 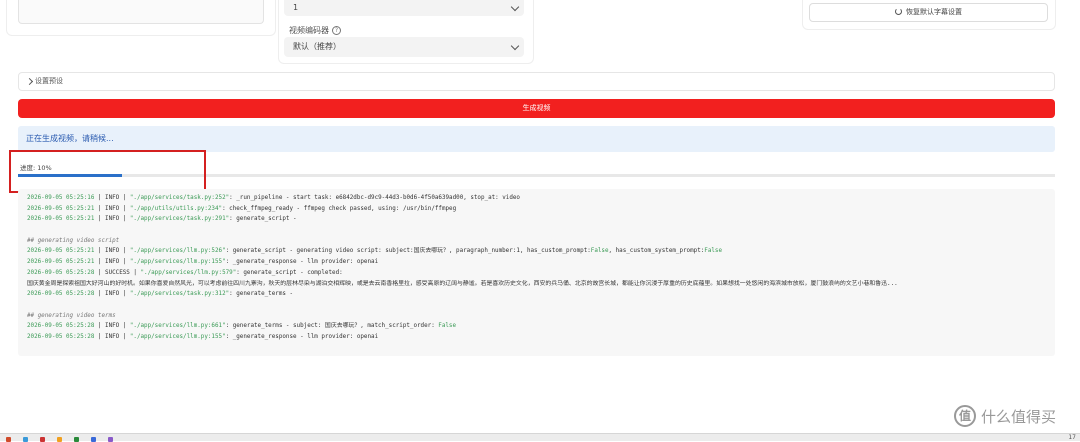 I want to click on log-source-path: "./app/services/task.py:312", so click(x=179, y=294).